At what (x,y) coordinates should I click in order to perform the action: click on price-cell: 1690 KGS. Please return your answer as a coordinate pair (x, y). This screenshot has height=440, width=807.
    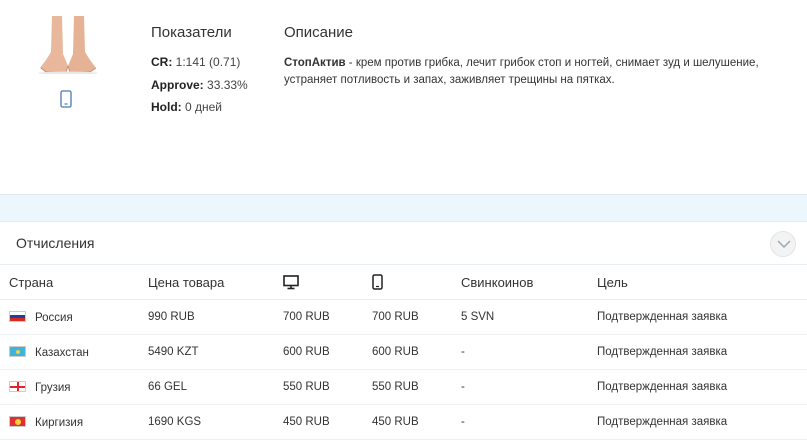
    Looking at the image, I should click on (215, 422).